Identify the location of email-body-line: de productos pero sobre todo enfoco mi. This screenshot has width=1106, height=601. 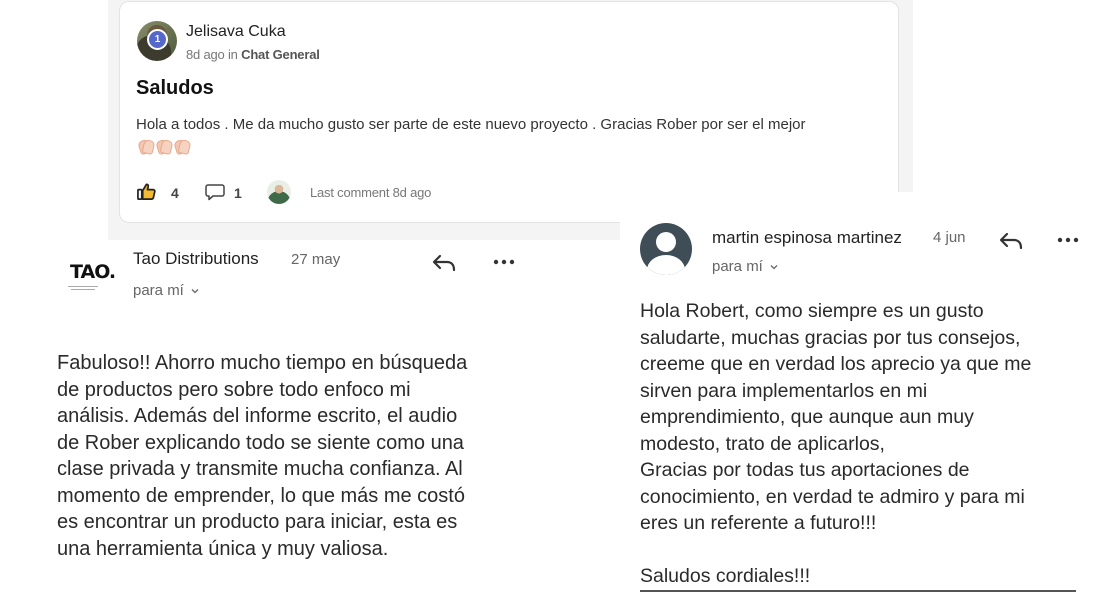
(234, 389).